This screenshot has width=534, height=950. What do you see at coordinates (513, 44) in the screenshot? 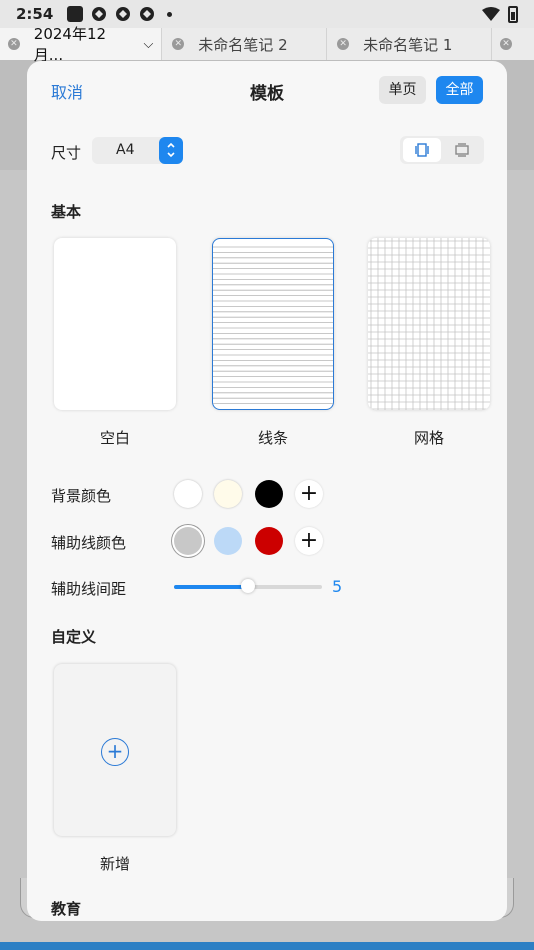
I see `tab-more: ✕` at bounding box center [513, 44].